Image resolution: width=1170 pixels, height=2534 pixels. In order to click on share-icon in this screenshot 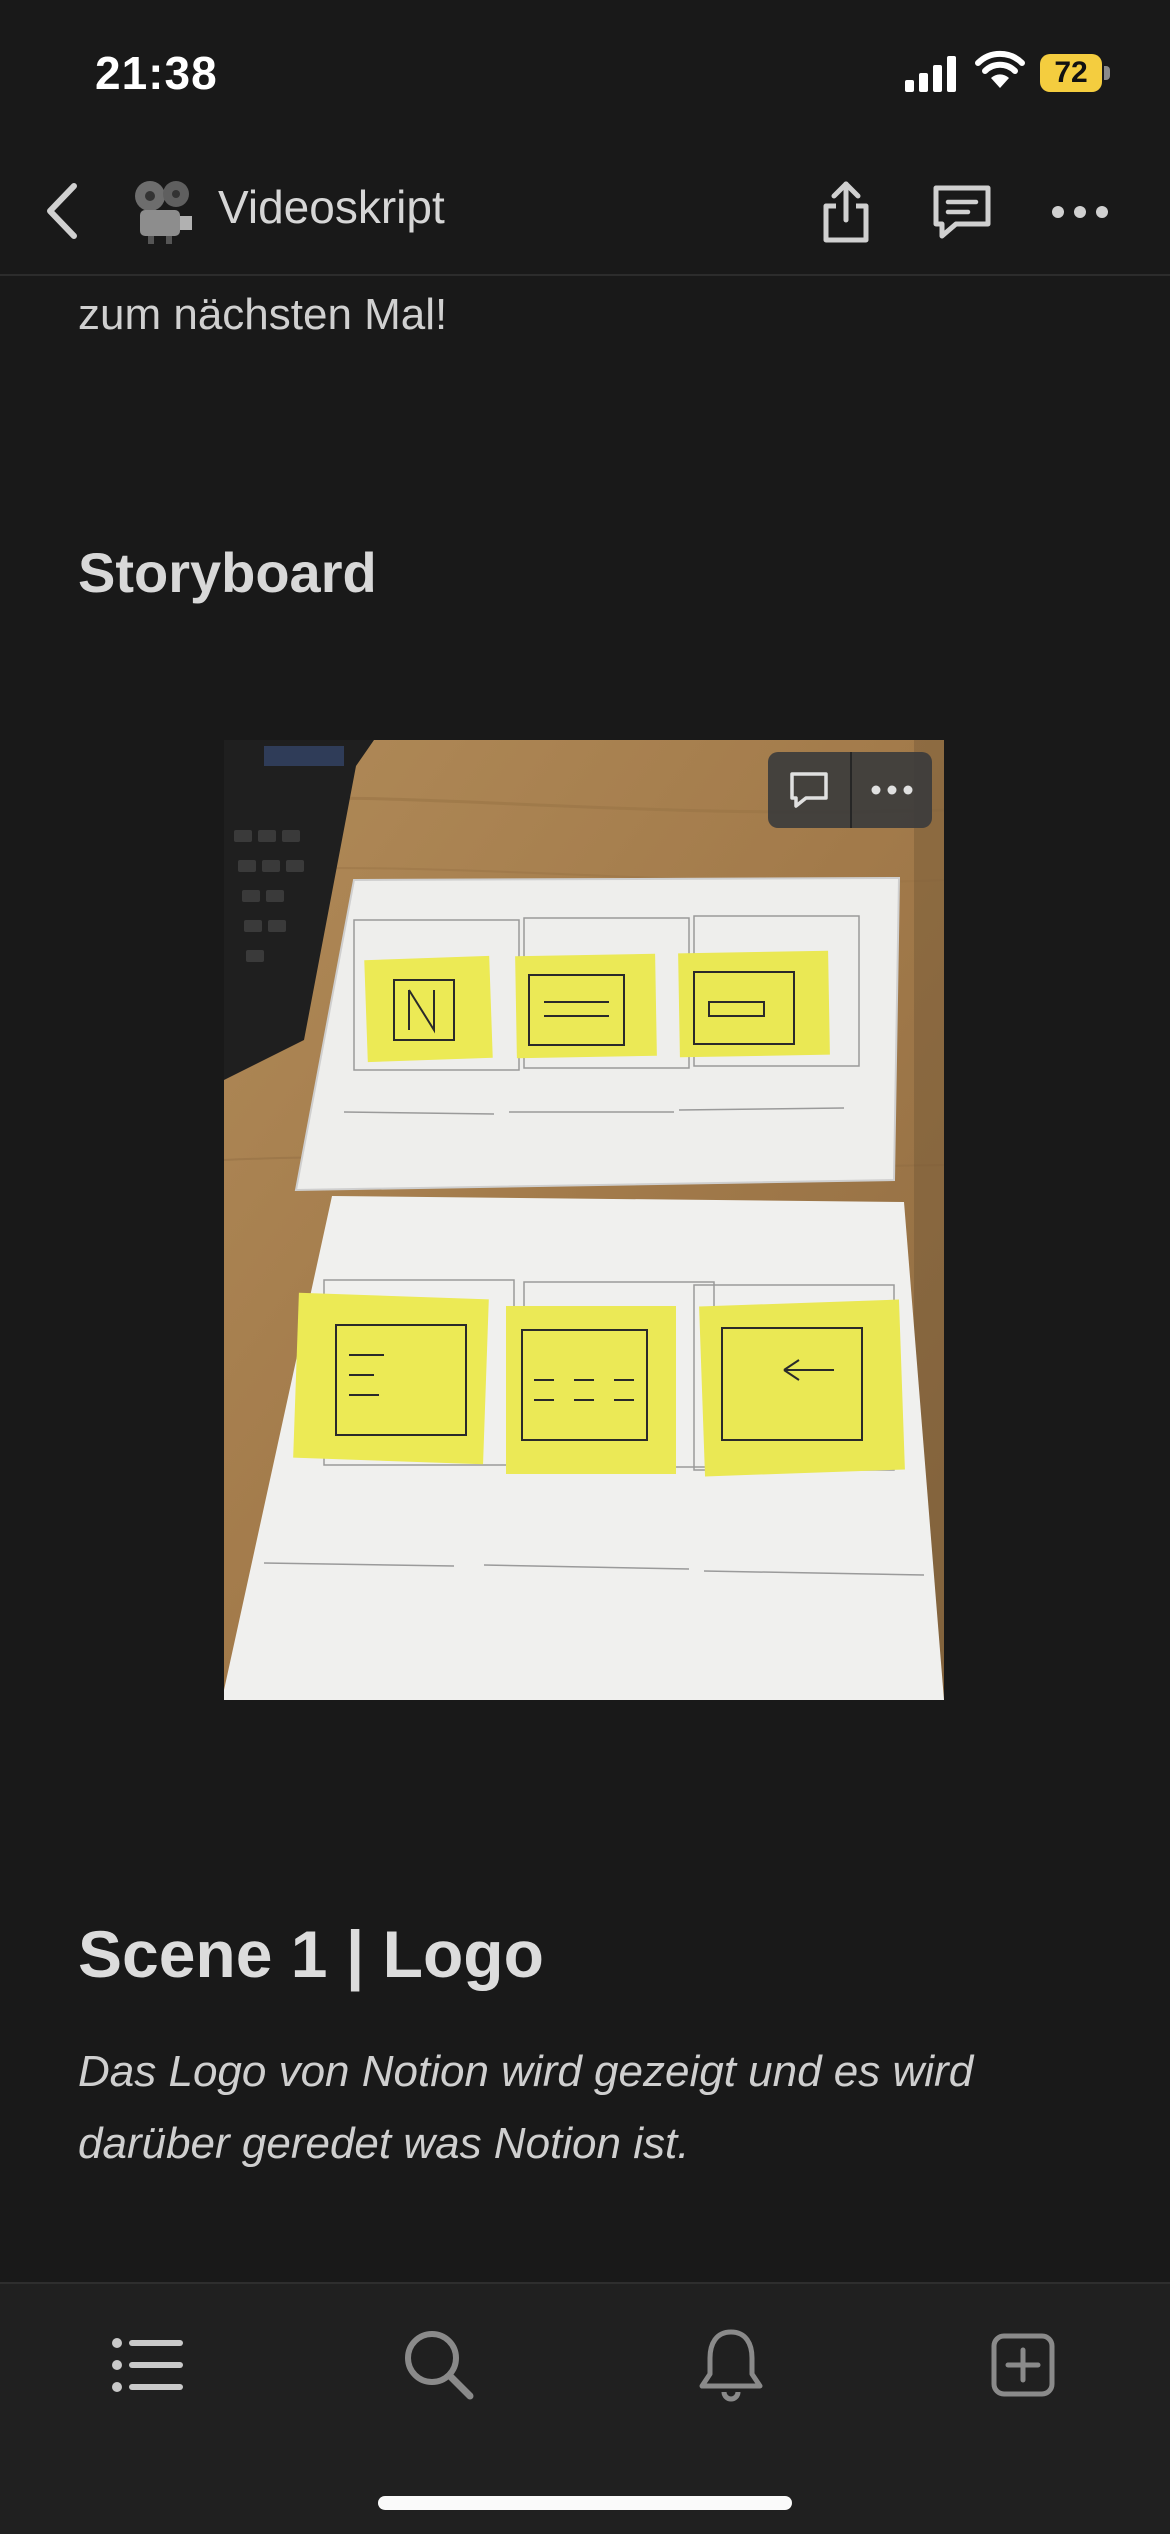, I will do `click(846, 212)`.